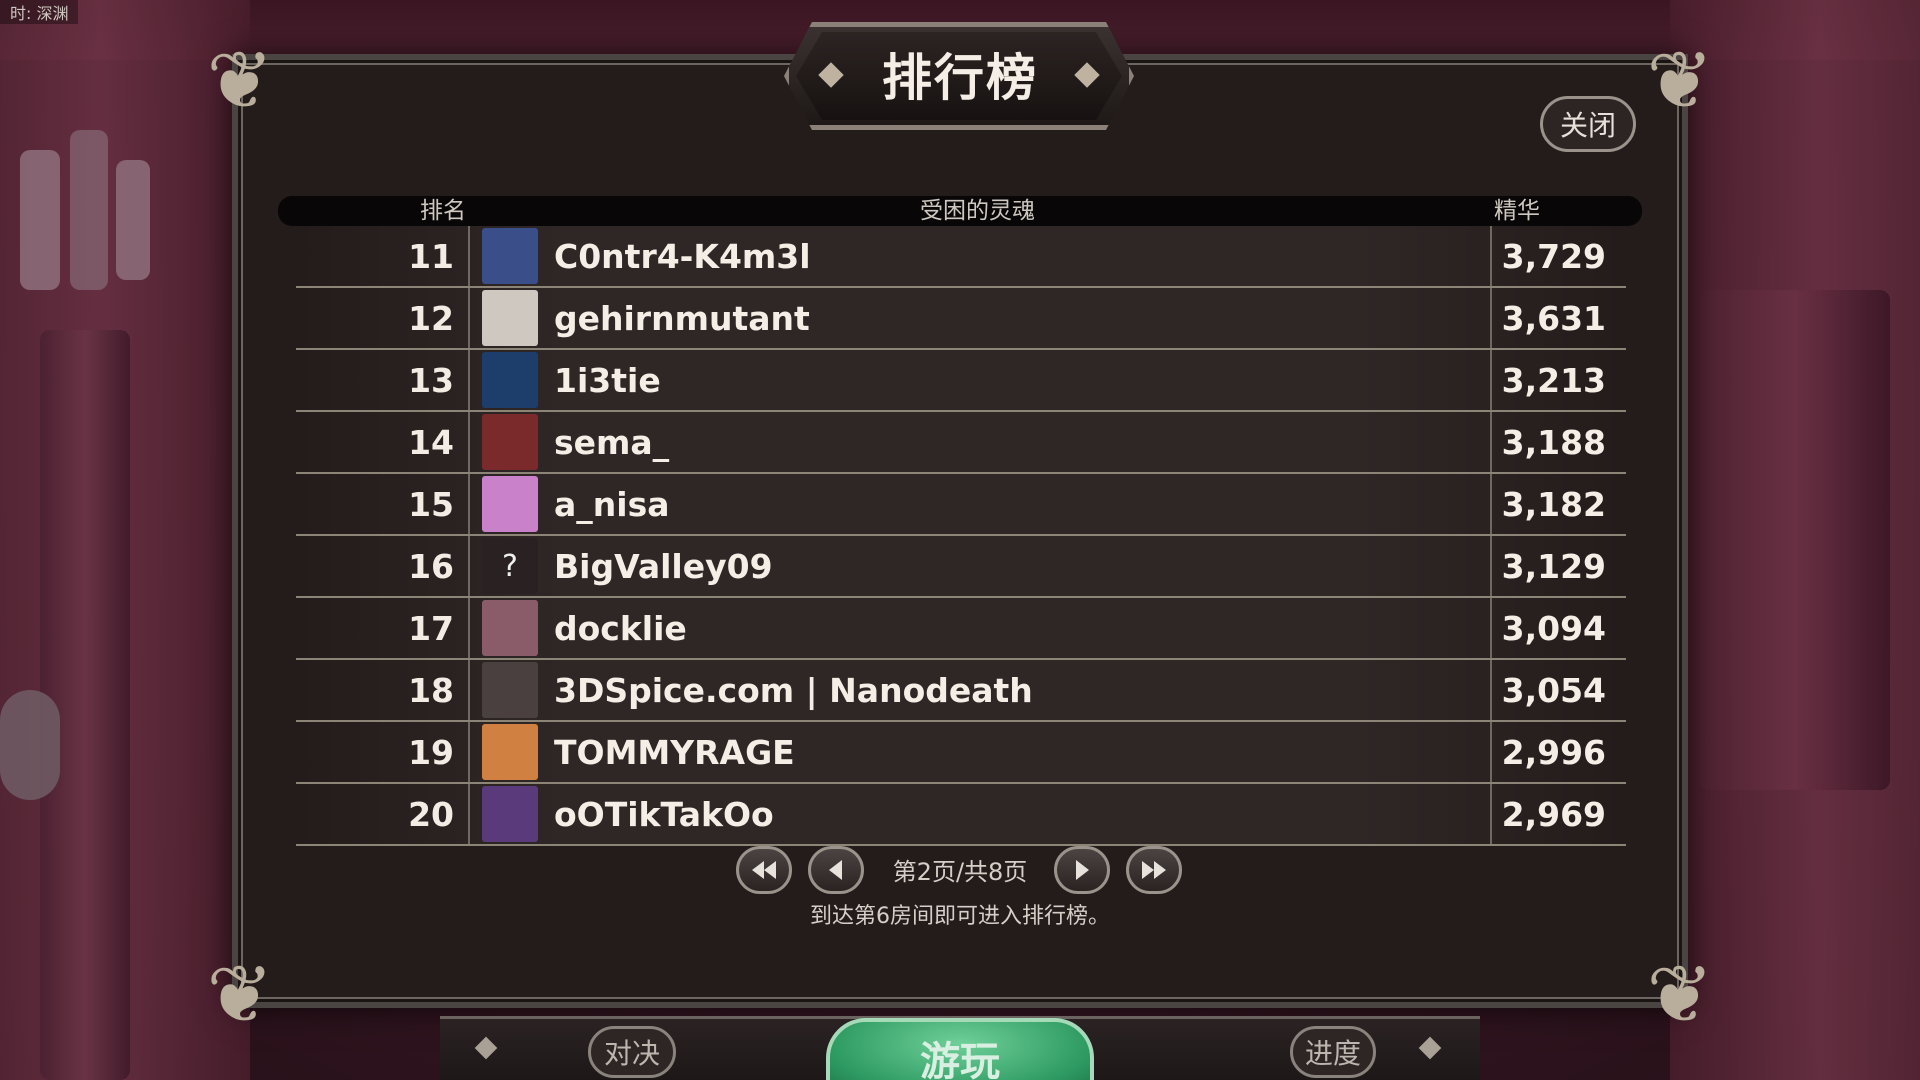 Image resolution: width=1920 pixels, height=1080 pixels. I want to click on last-page-button, so click(1154, 870).